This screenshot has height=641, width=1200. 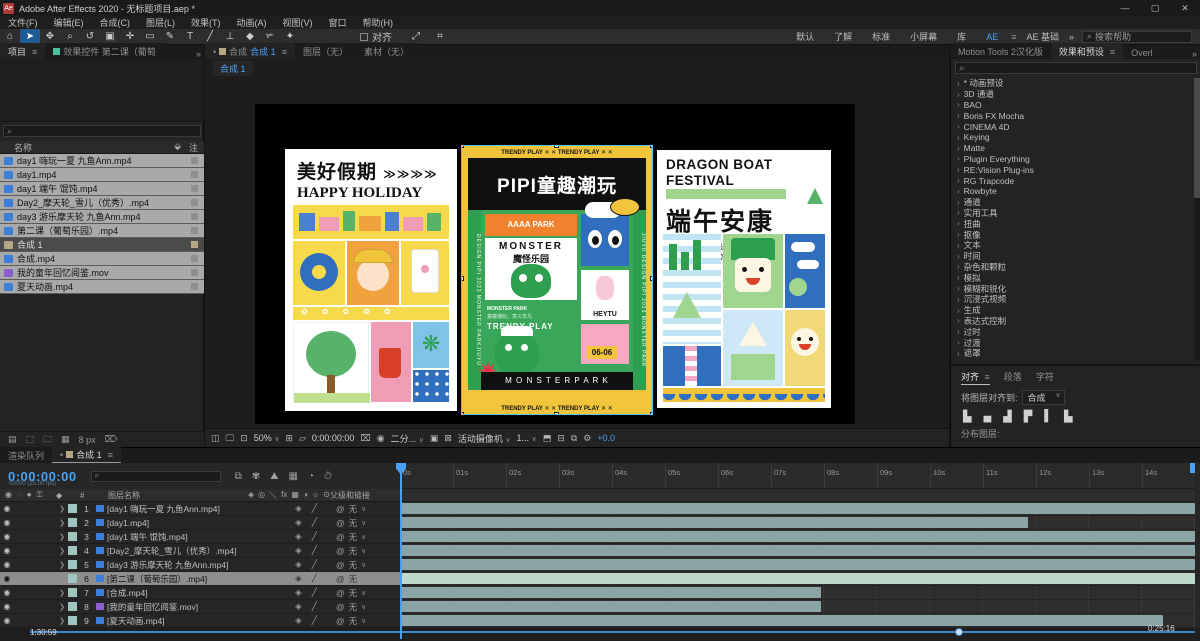 I want to click on layer-row: ◉ ❯ 9 [夏天动画.mp4] ◈ ╱ @ 无 ∨, so click(x=200, y=621).